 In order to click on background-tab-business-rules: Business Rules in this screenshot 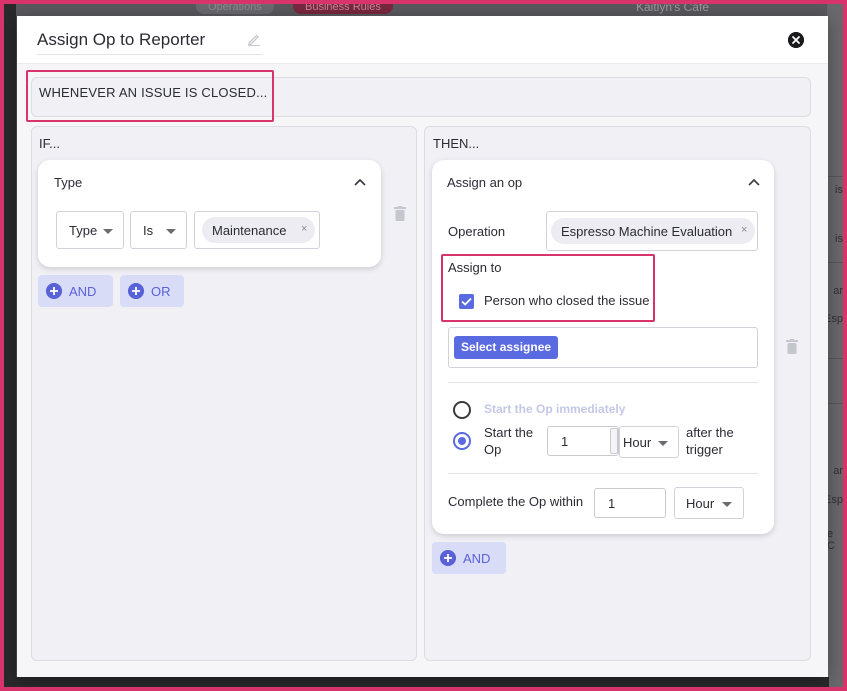, I will do `click(343, 7)`.